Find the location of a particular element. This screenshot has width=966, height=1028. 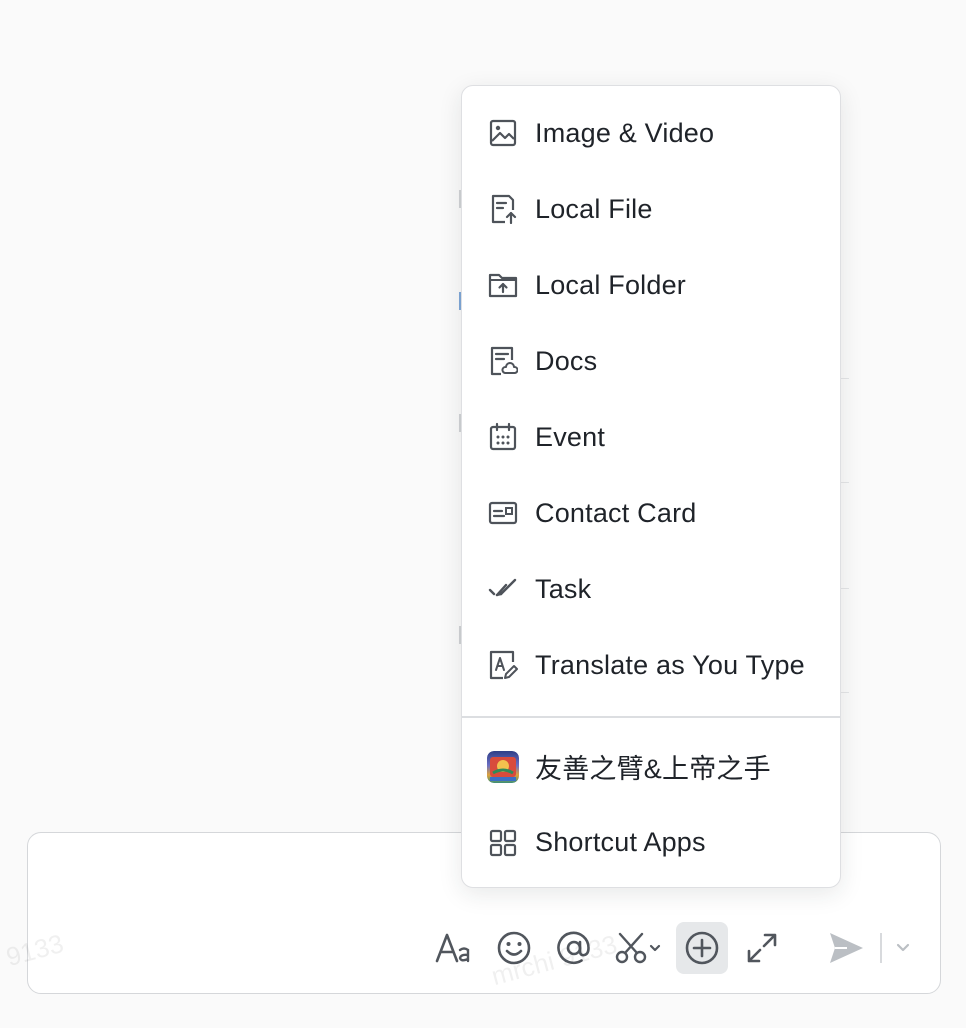

menu-item-label: Shortcut Apps is located at coordinates (620, 842).